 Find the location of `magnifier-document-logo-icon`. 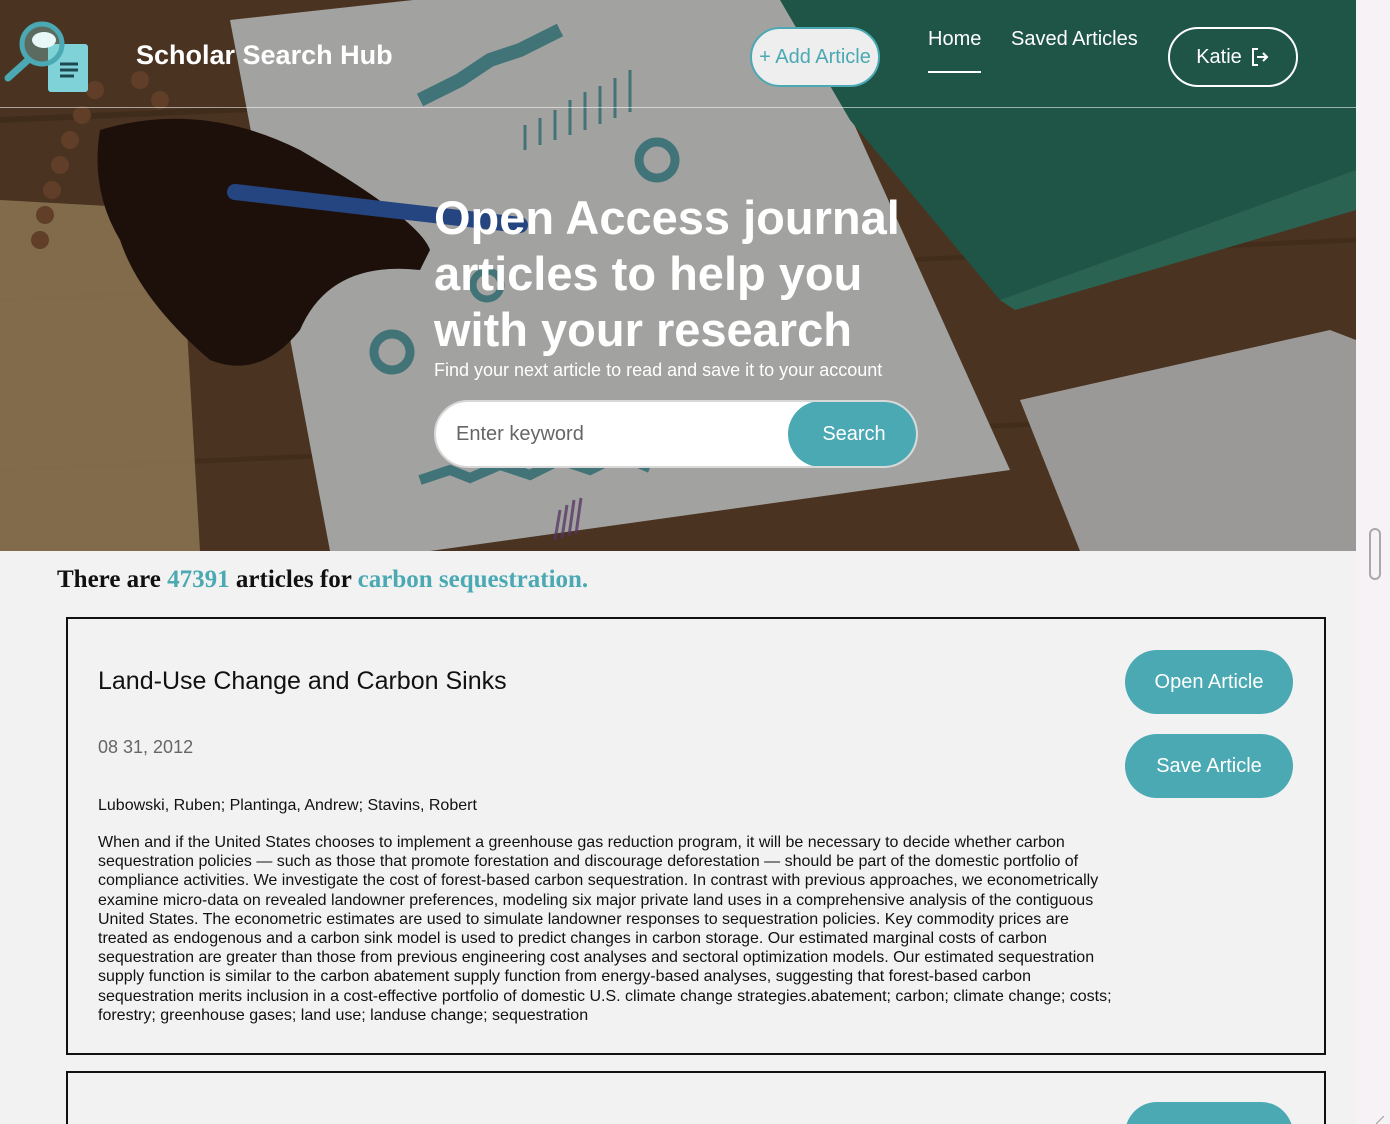

magnifier-document-logo-icon is located at coordinates (49, 58).